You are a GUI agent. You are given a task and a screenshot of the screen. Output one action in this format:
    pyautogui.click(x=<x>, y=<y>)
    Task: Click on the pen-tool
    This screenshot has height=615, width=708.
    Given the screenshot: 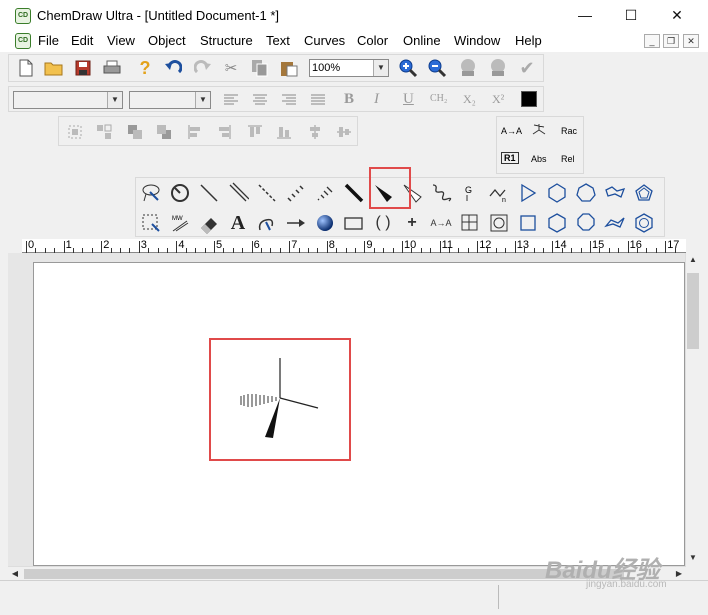 What is the action you would take?
    pyautogui.click(x=267, y=223)
    